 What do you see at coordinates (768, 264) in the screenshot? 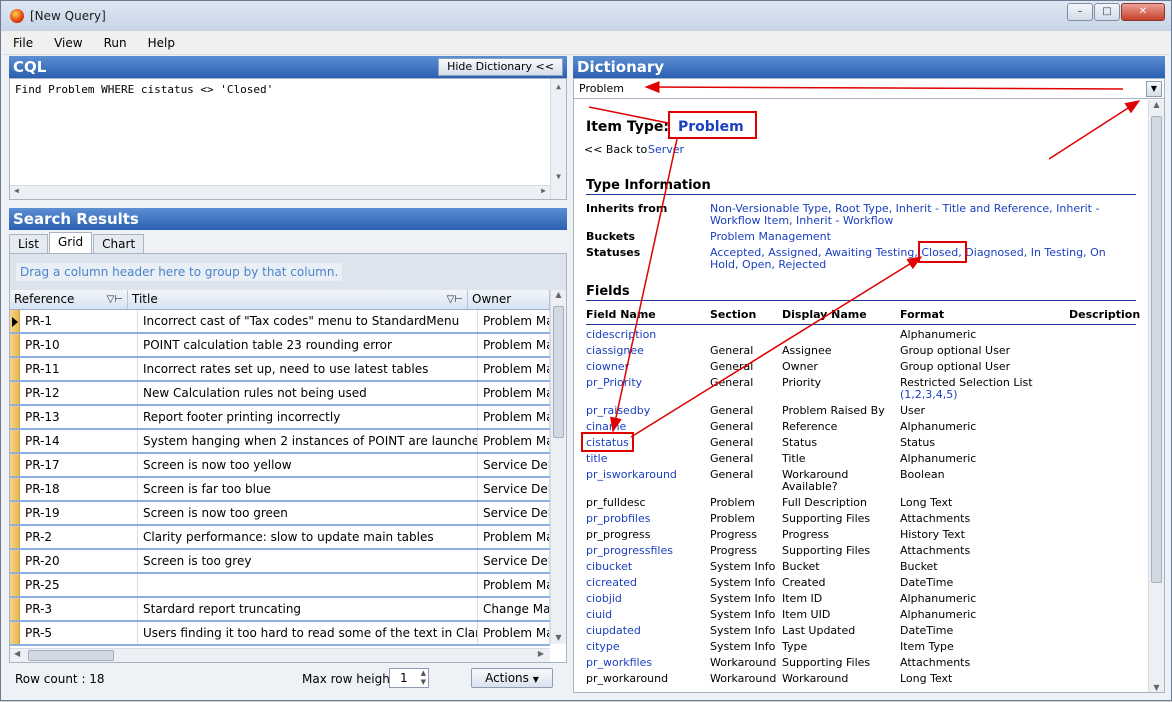
I see `statuses-line-2: Hold, Open, Rejected` at bounding box center [768, 264].